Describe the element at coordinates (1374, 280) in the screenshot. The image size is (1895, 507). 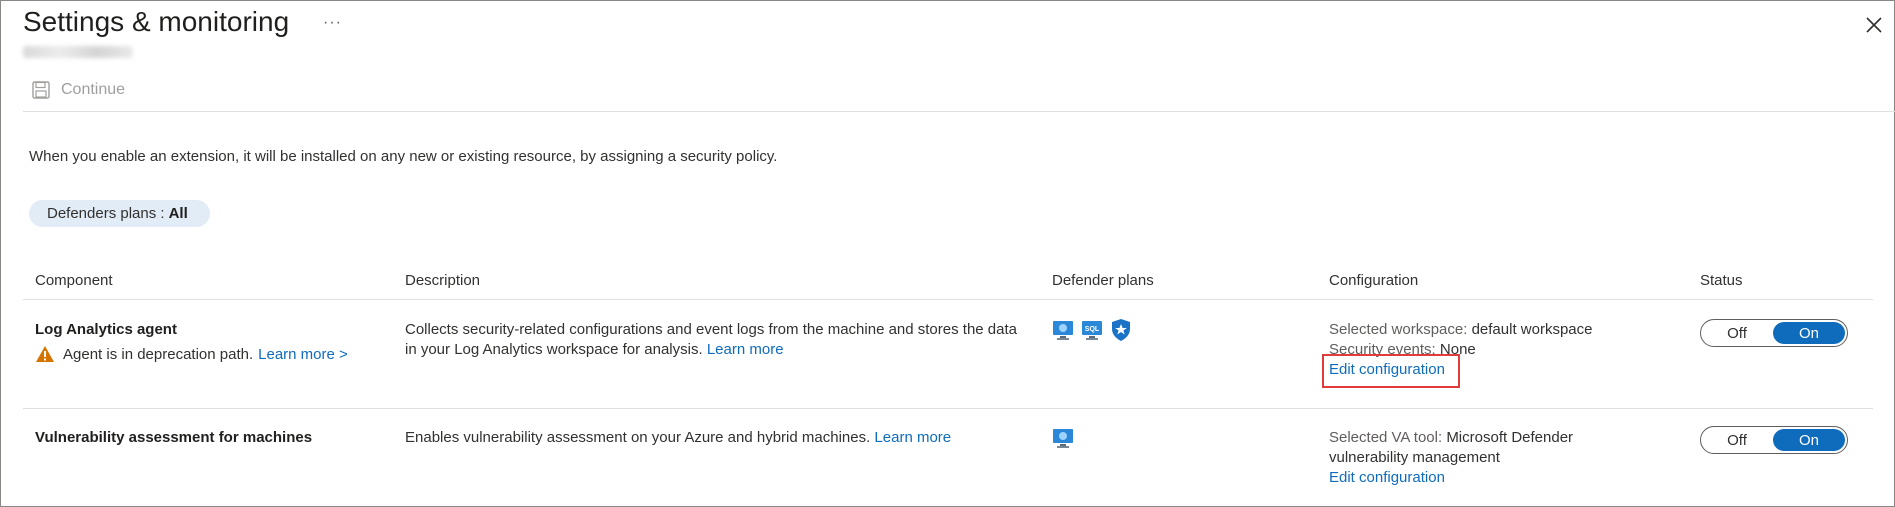
I see `column-header-configuration: Configuration` at that location.